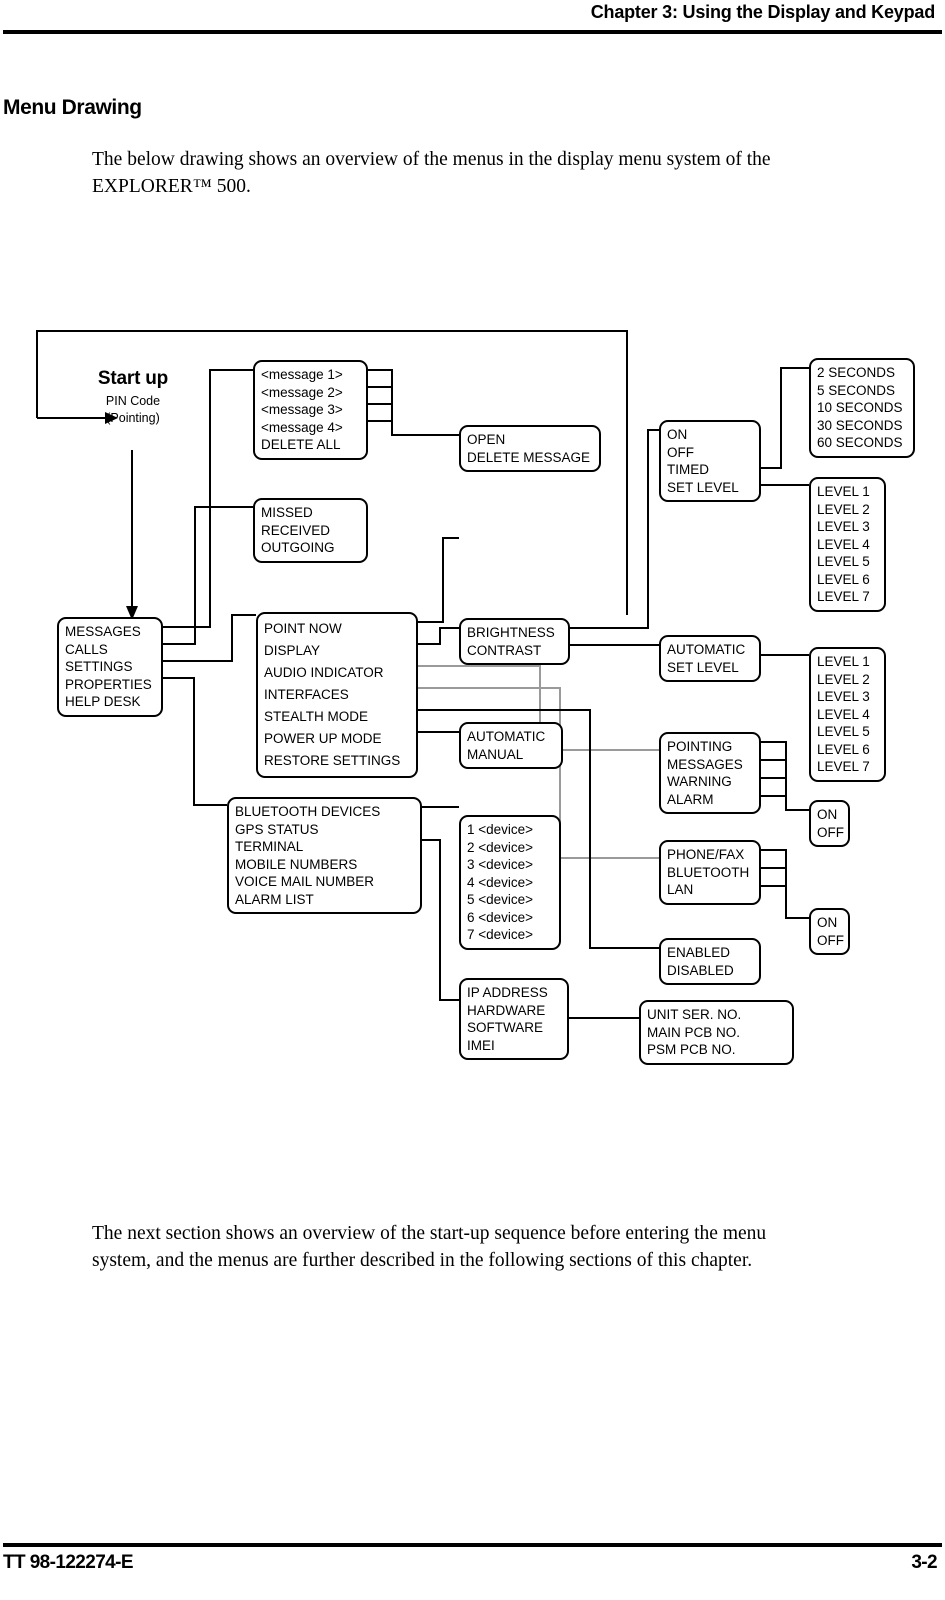 The image size is (945, 1600). I want to click on list-item: 1 <device>, so click(500, 829).